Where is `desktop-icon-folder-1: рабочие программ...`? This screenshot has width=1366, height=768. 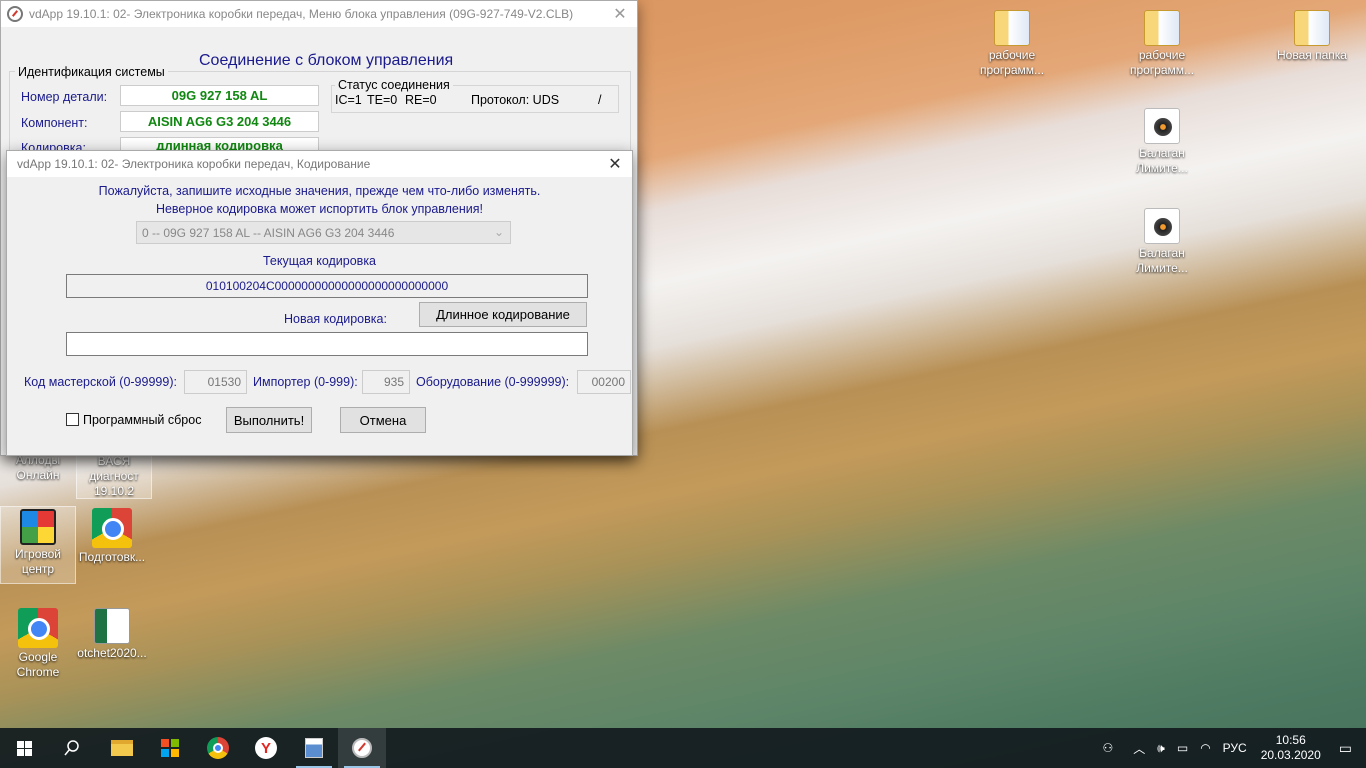
desktop-icon-folder-1: рабочие программ... is located at coordinates (1012, 44).